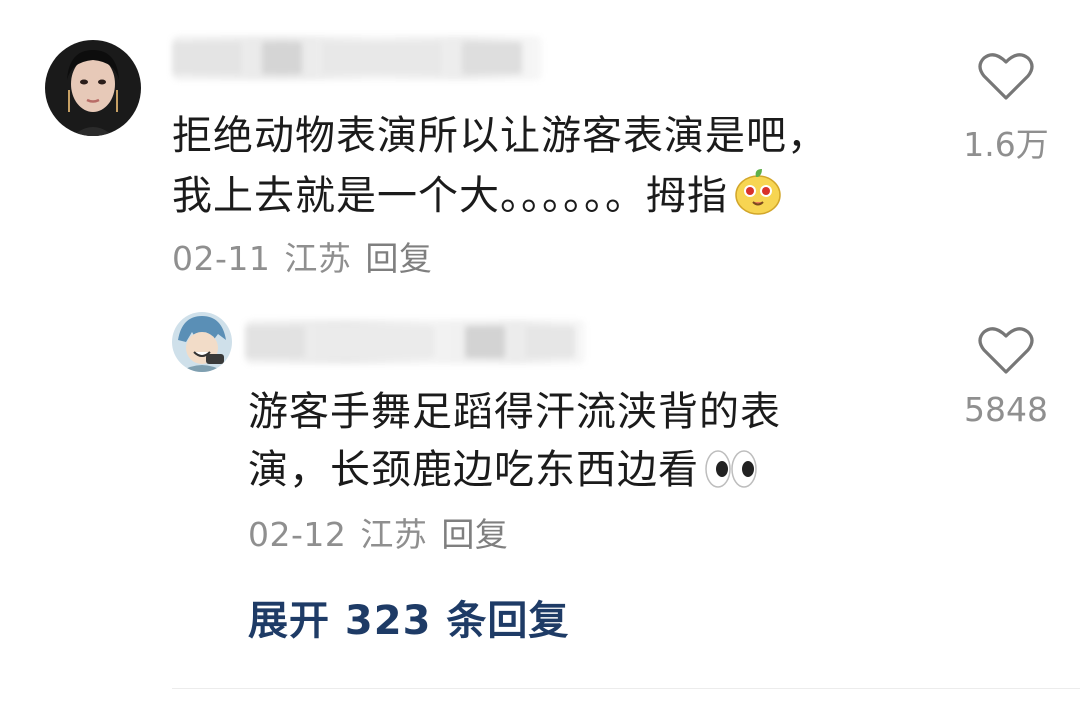  Describe the element at coordinates (758, 199) in the screenshot. I see `mango-face-emoji-icon` at that location.